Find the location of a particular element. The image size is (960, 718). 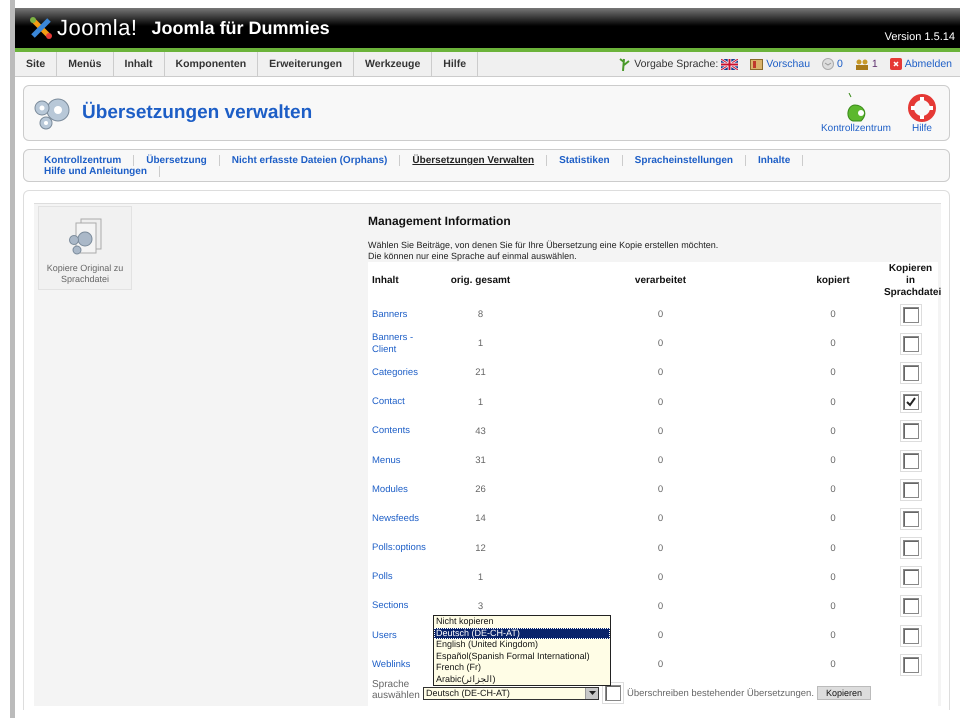

language-label: Vorgabe Sprache: is located at coordinates (676, 64).